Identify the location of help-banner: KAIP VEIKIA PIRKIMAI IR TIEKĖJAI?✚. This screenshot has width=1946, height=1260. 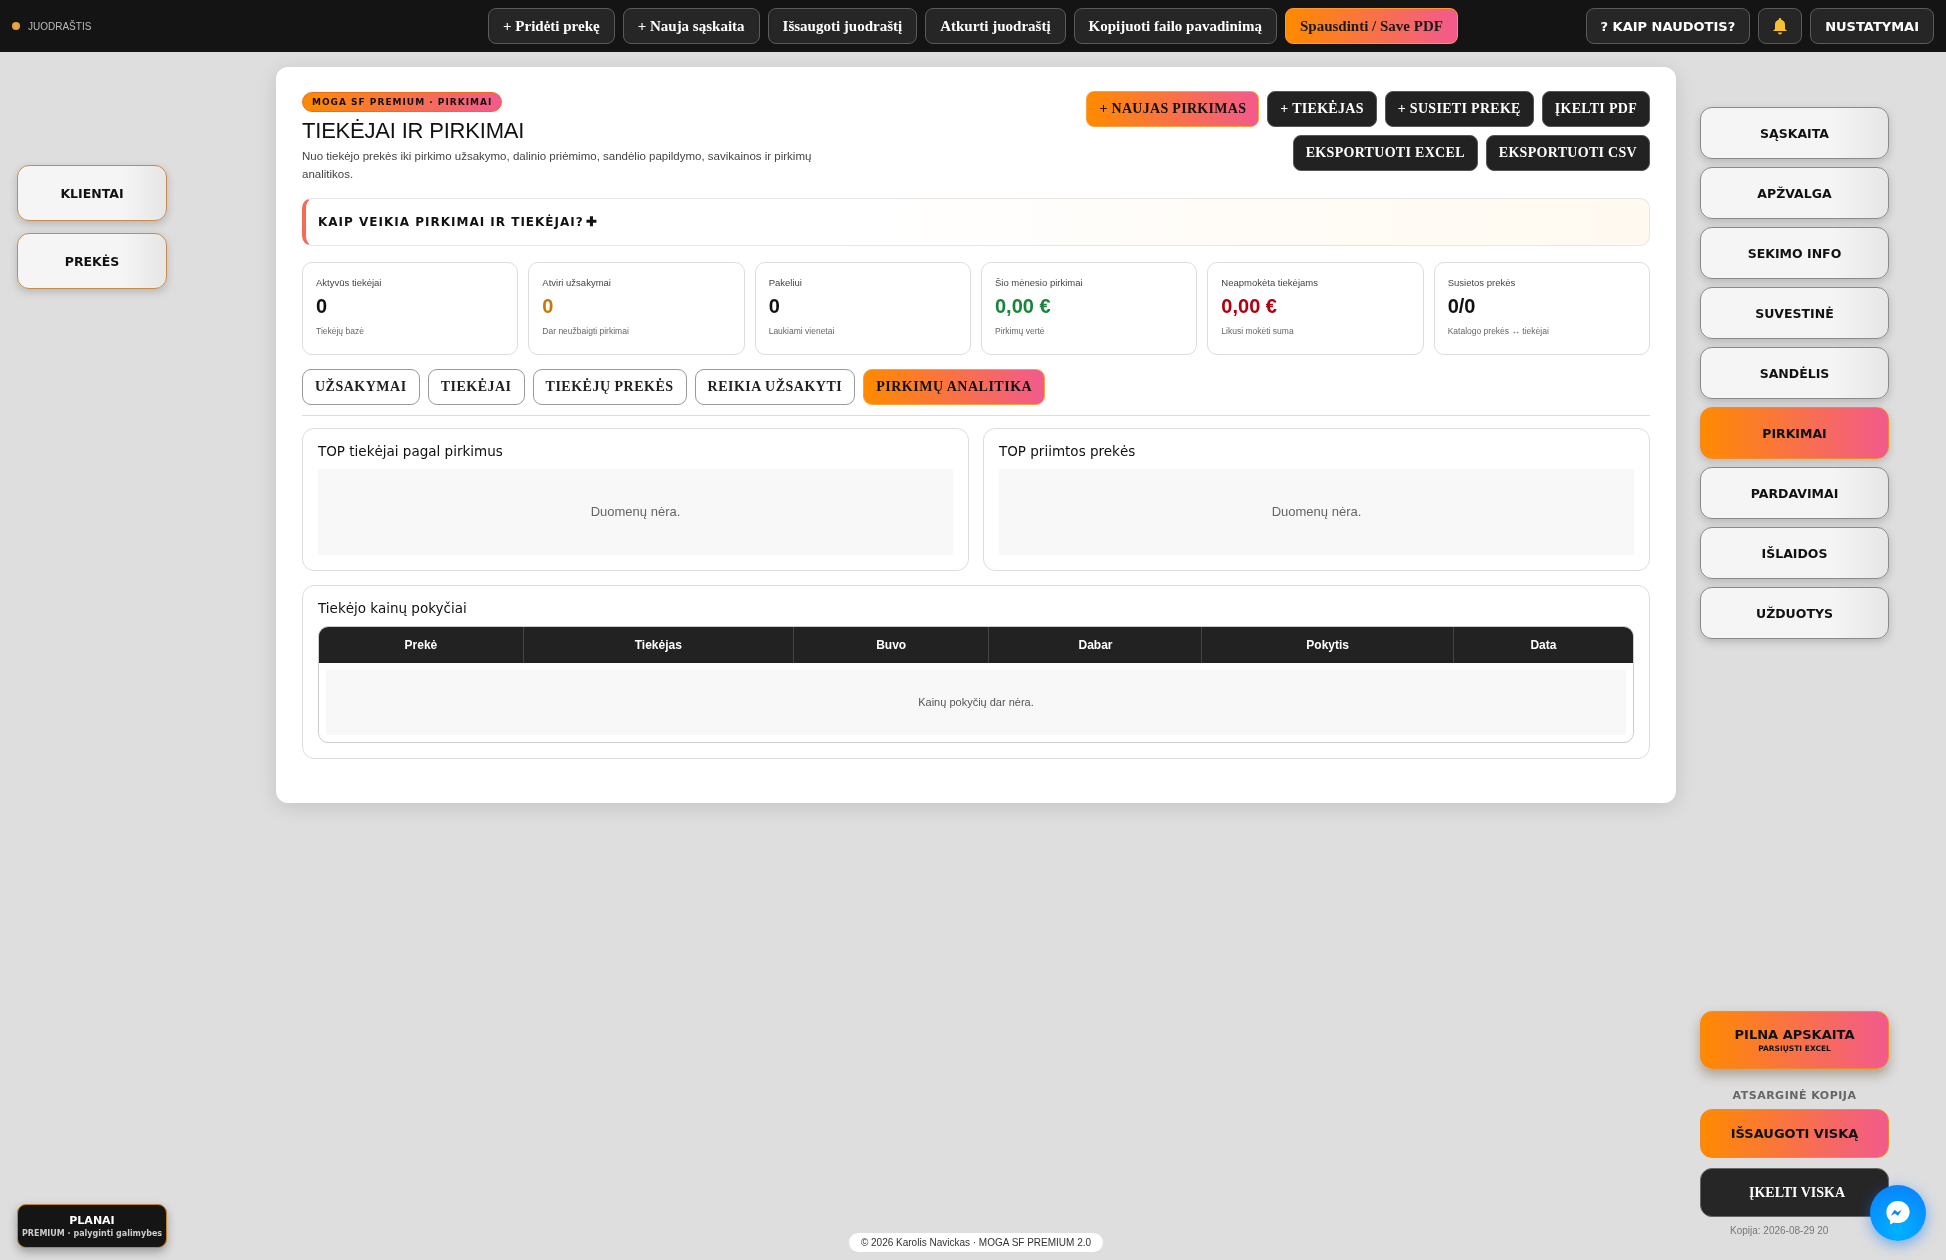
(976, 221).